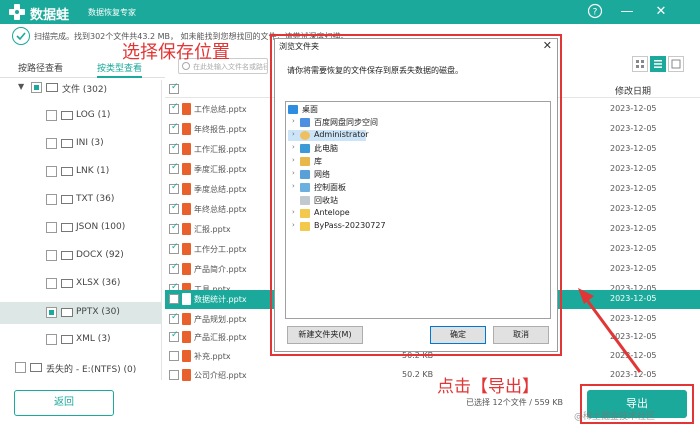  Describe the element at coordinates (332, 212) in the screenshot. I see `folder-node-label: Antelope` at that location.